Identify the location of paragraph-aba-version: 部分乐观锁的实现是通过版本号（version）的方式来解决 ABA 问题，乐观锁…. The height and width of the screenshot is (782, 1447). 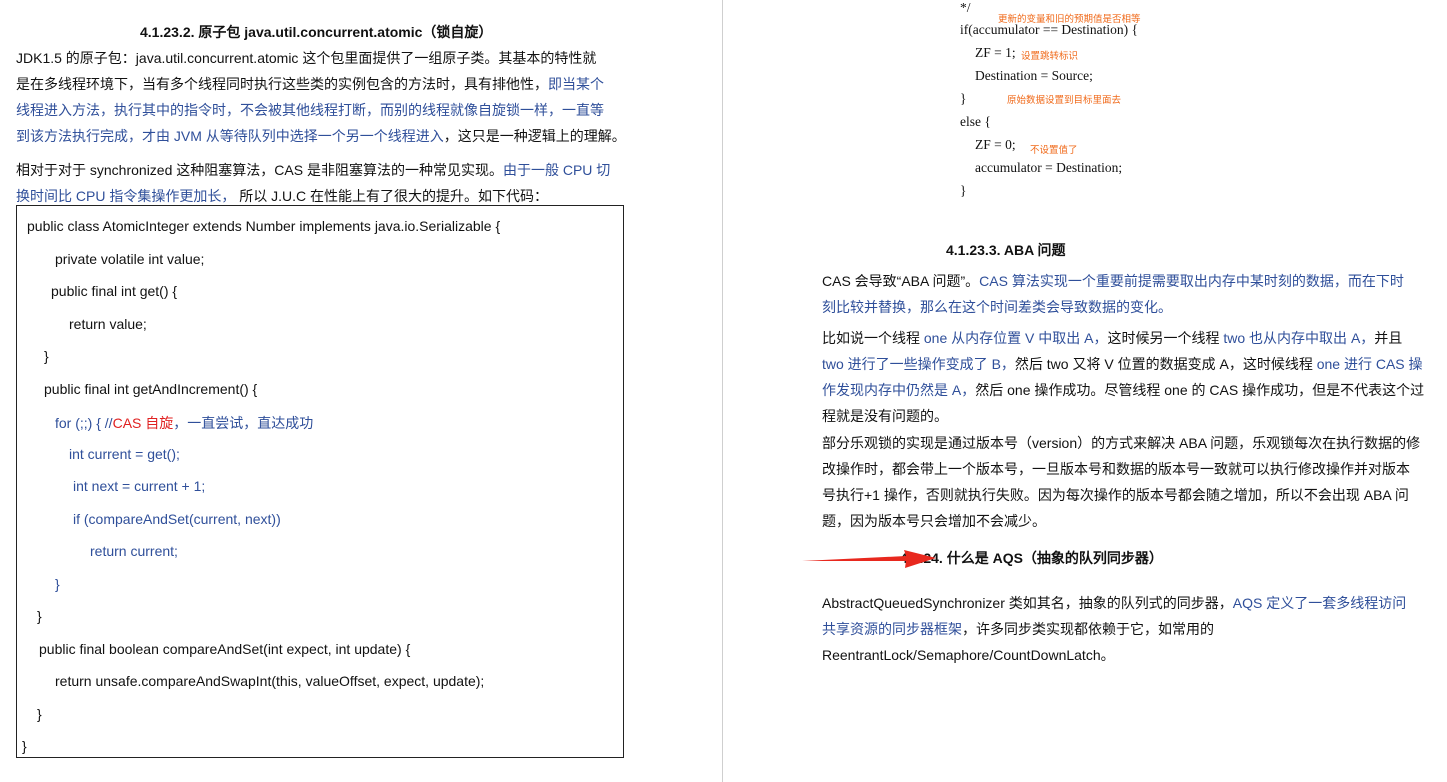
(1121, 482).